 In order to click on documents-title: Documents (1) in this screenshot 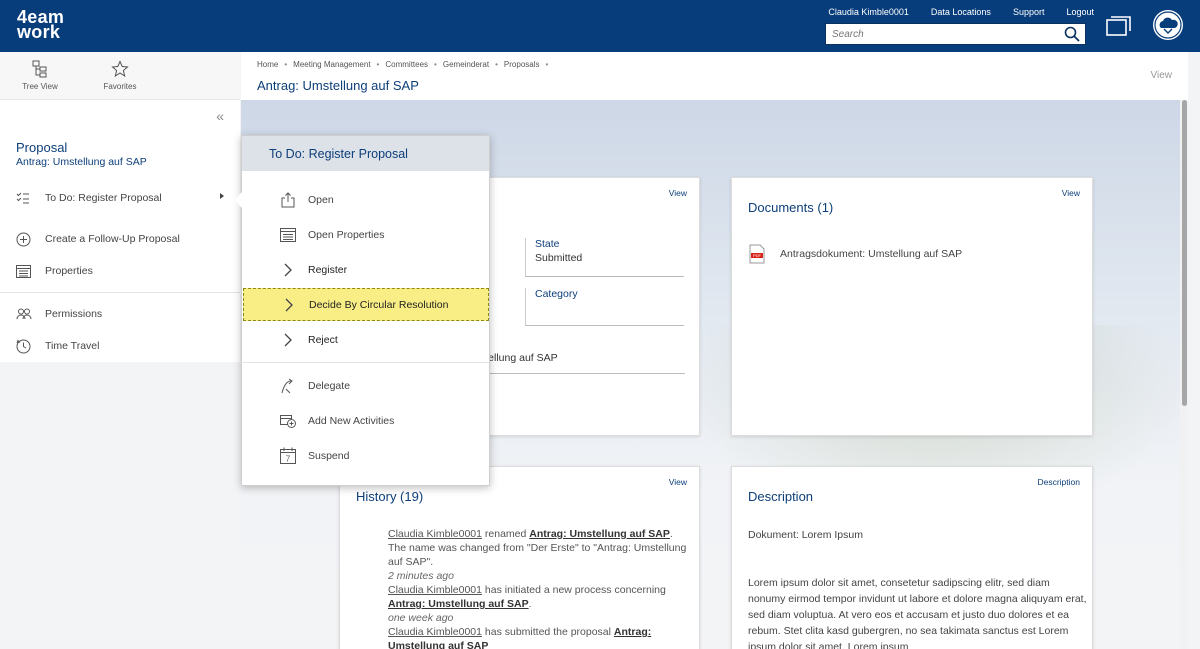, I will do `click(791, 207)`.